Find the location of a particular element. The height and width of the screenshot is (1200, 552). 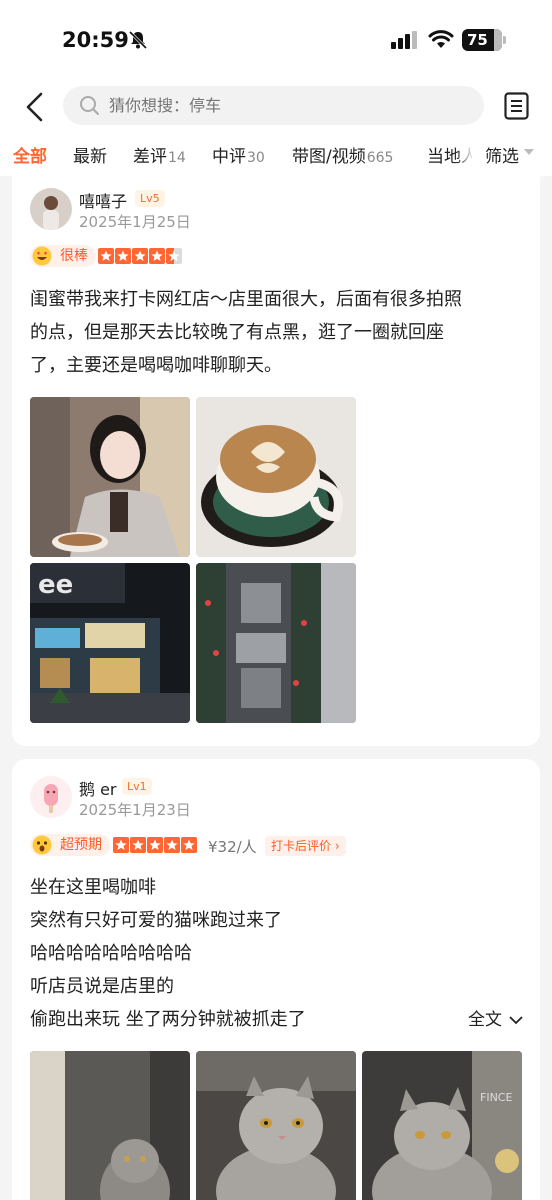

battery-level: 75 is located at coordinates (477, 40).